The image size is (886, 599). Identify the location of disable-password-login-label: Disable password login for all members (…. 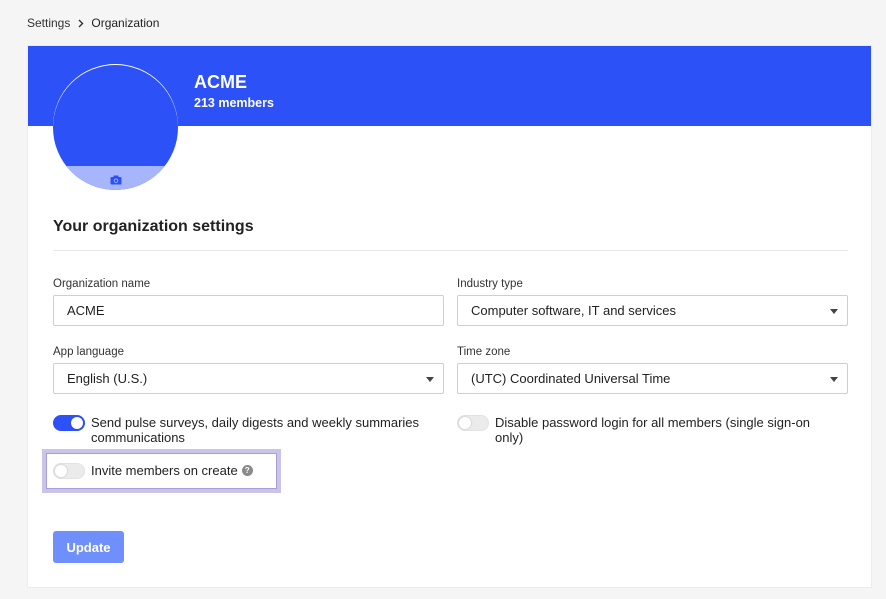
(653, 430).